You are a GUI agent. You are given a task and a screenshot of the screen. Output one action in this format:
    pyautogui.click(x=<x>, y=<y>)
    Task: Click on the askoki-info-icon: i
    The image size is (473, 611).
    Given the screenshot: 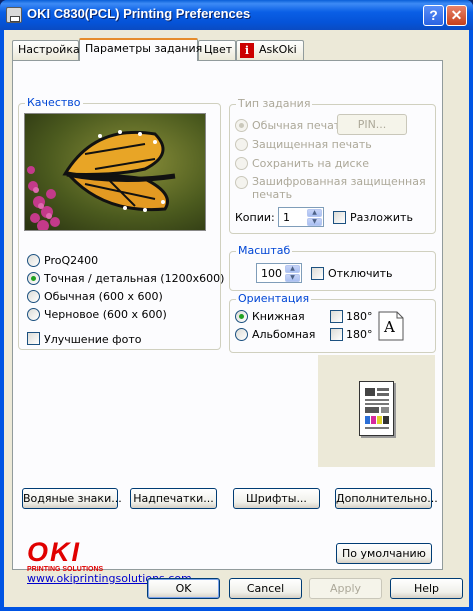 What is the action you would take?
    pyautogui.click(x=247, y=50)
    